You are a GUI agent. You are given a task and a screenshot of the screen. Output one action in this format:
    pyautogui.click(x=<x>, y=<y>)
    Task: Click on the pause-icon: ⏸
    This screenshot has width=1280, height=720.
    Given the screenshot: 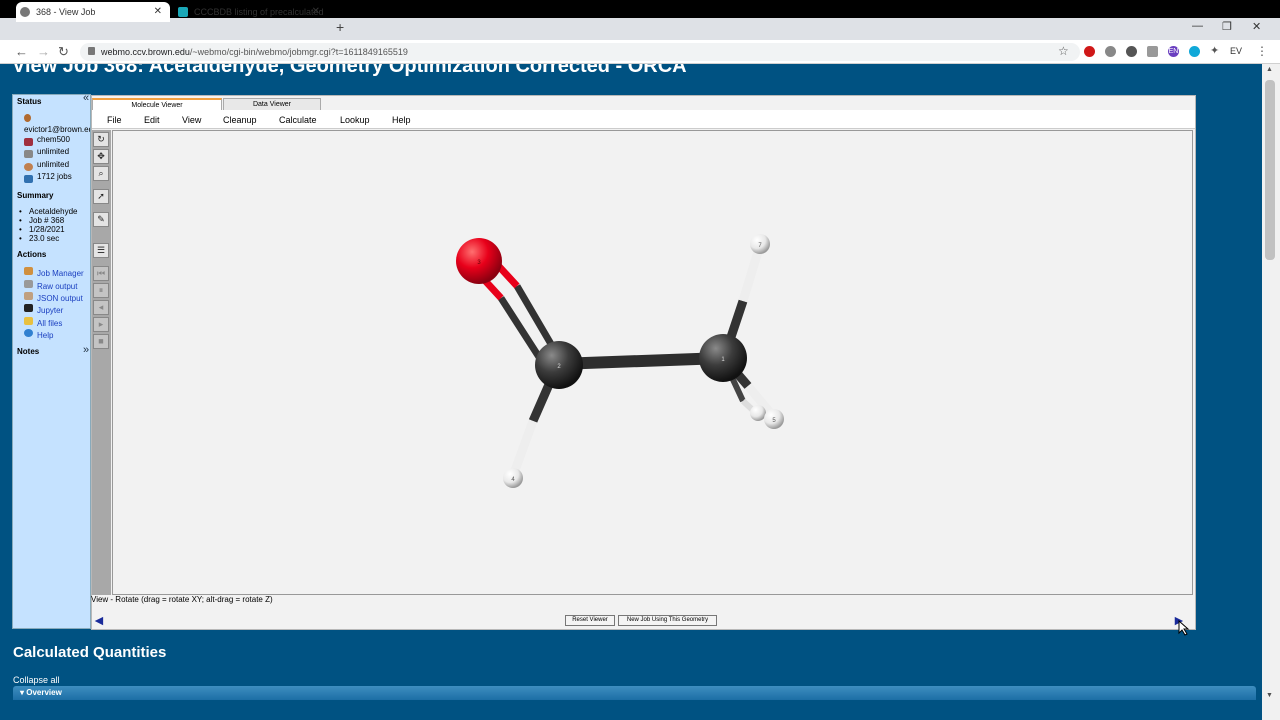 What is the action you would take?
    pyautogui.click(x=101, y=290)
    